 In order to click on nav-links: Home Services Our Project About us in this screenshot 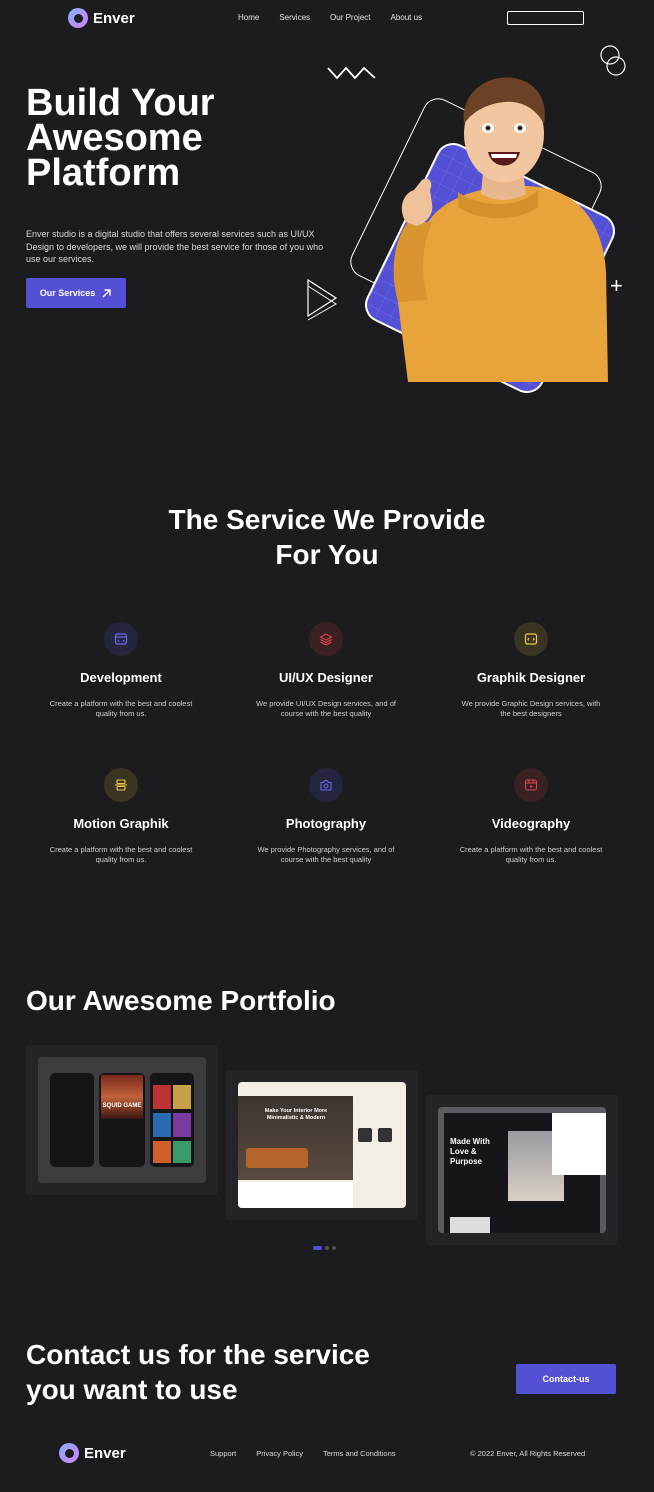, I will do `click(340, 17)`.